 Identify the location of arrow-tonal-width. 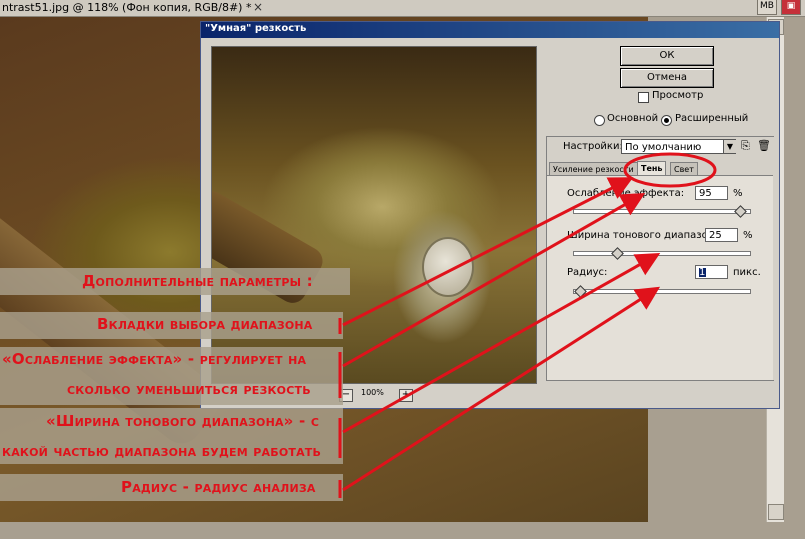
(501, 343).